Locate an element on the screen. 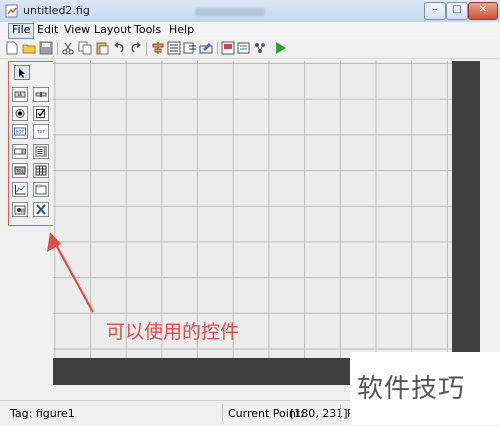 This screenshot has height=426, width=500. watermark-text: 软件技巧 is located at coordinates (411, 389).